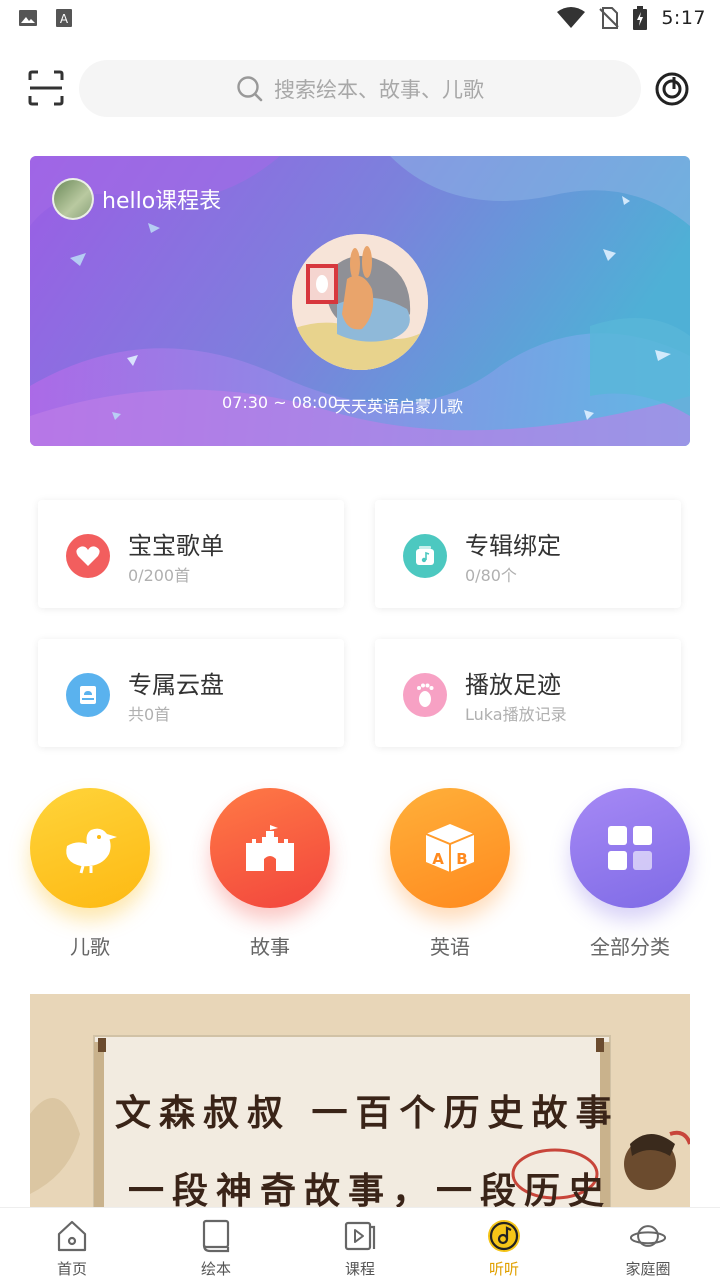 The image size is (720, 1280). I want to click on bottom-nav: 首页 绘本 课程 听听 家庭圈, so click(360, 1243).